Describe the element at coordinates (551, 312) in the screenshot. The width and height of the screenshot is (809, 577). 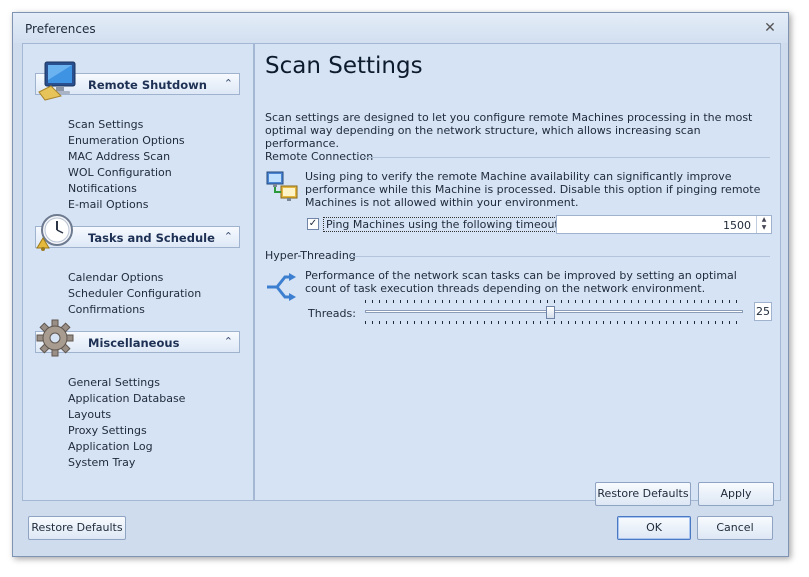
I see `slider-thumb` at that location.